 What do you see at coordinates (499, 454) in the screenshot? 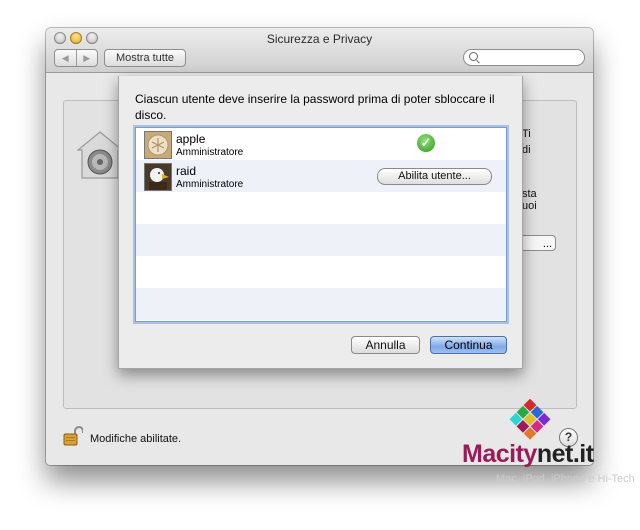
I see `watermark-brand-part1: Macity` at bounding box center [499, 454].